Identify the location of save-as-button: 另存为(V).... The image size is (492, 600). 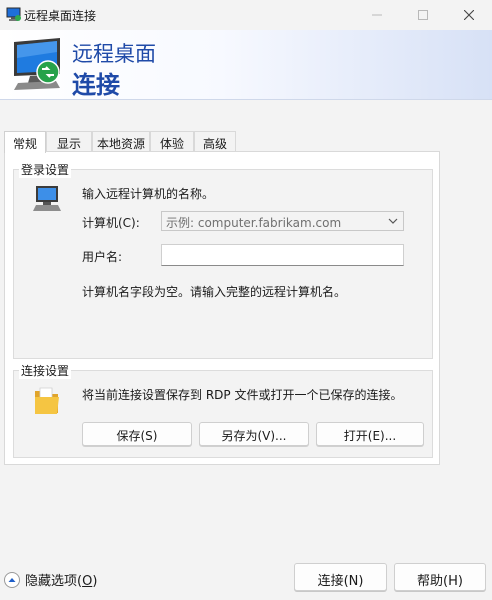
(254, 434).